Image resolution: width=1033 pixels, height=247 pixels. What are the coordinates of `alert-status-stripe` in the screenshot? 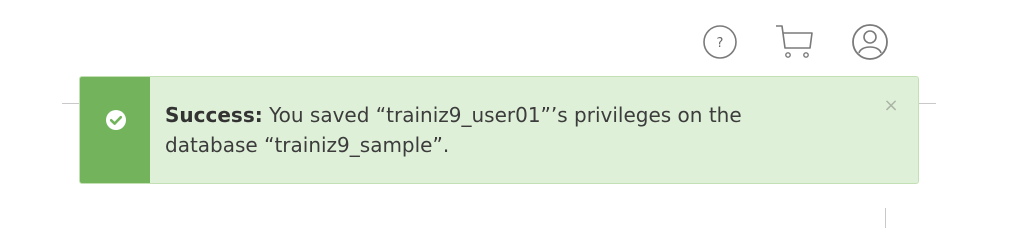 It's located at (115, 130).